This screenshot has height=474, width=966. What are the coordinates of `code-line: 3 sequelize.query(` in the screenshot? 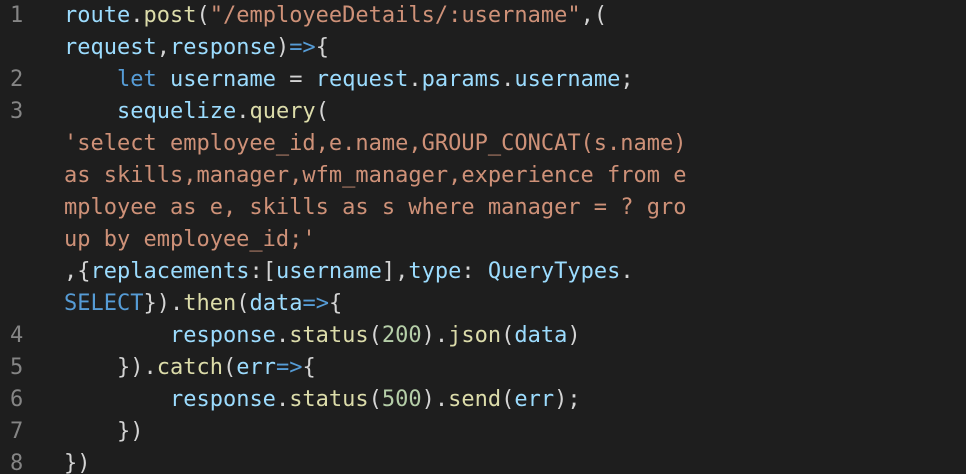 It's located at (483, 112).